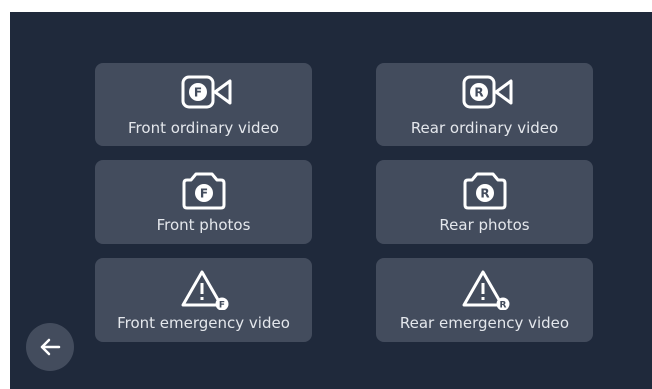  What do you see at coordinates (204, 290) in the screenshot?
I see `front-warning-icon: F` at bounding box center [204, 290].